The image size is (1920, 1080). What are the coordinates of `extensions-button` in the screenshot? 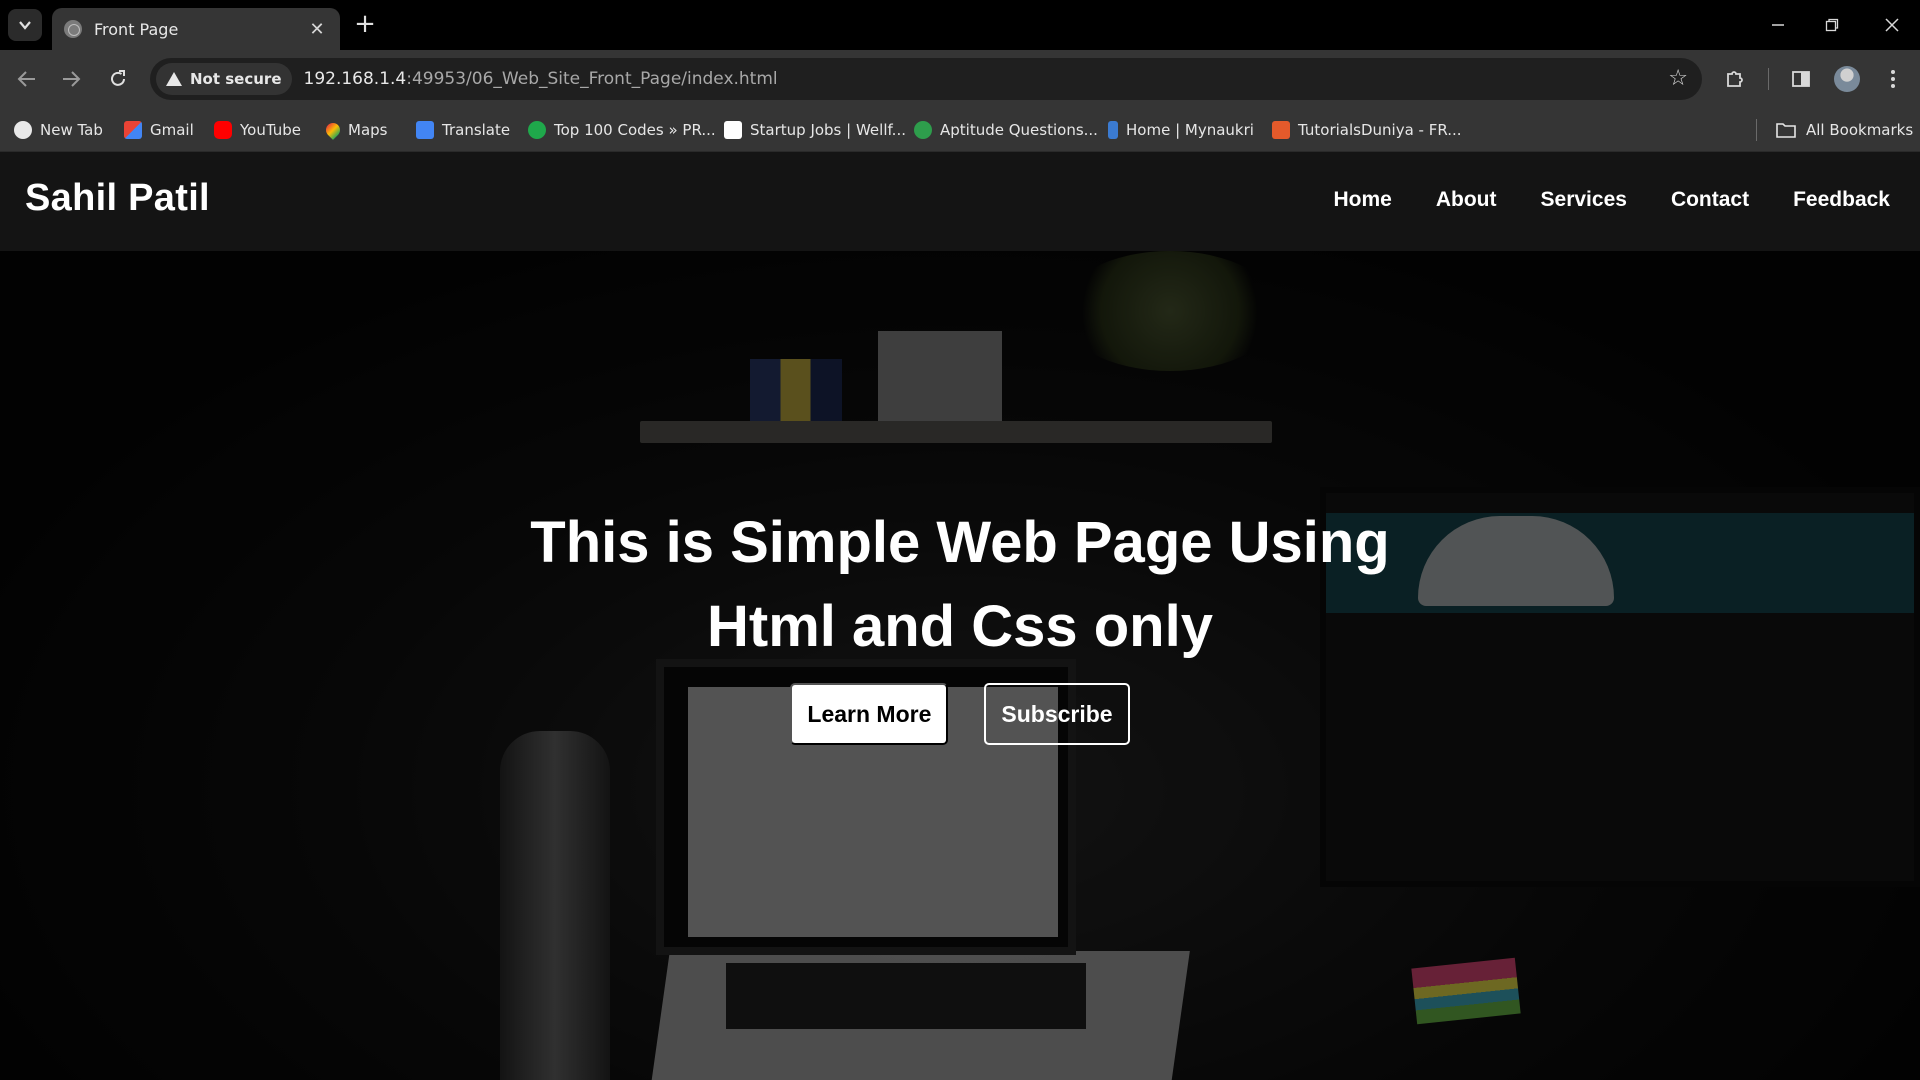 It's located at (1735, 79).